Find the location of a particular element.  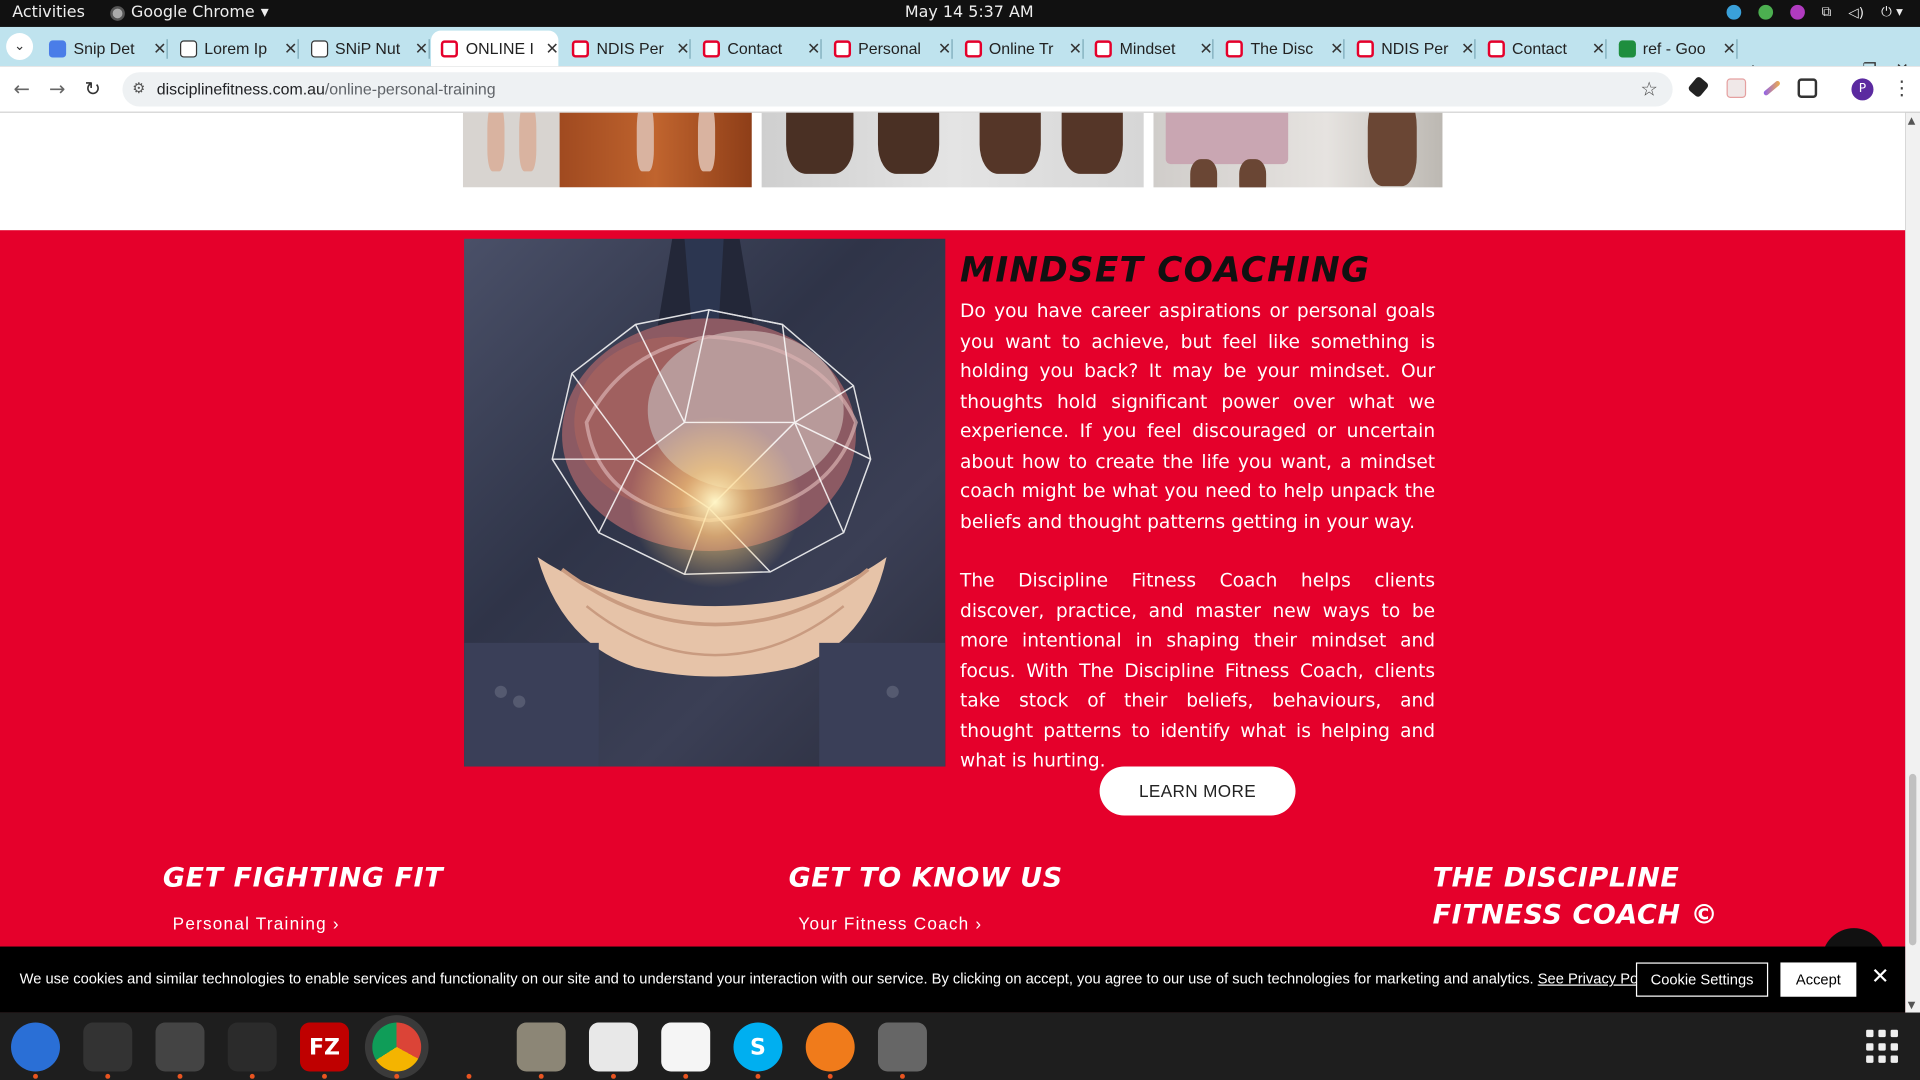

close-icon: ✕ is located at coordinates (1880, 977).